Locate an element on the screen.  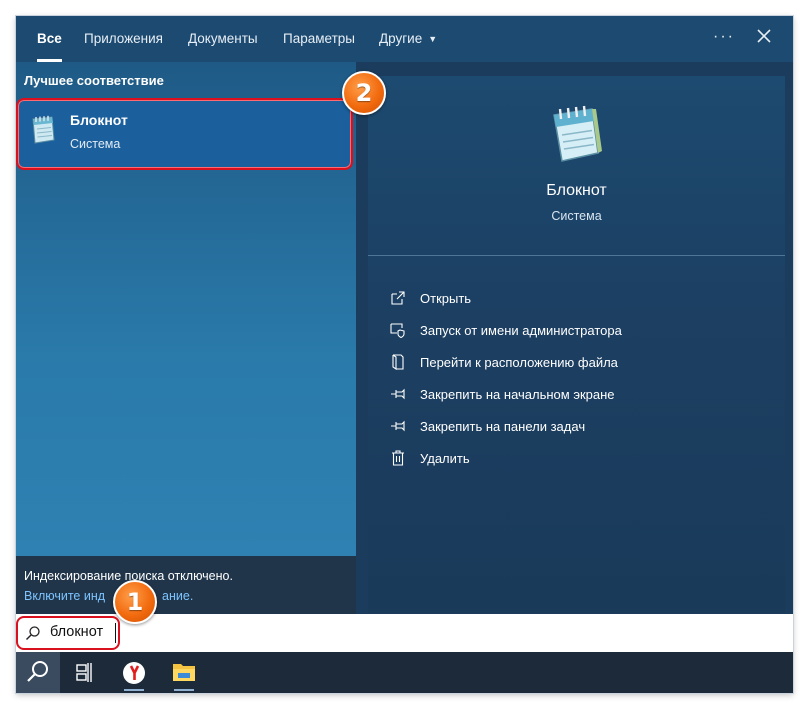
preview-divider is located at coordinates (576, 255).